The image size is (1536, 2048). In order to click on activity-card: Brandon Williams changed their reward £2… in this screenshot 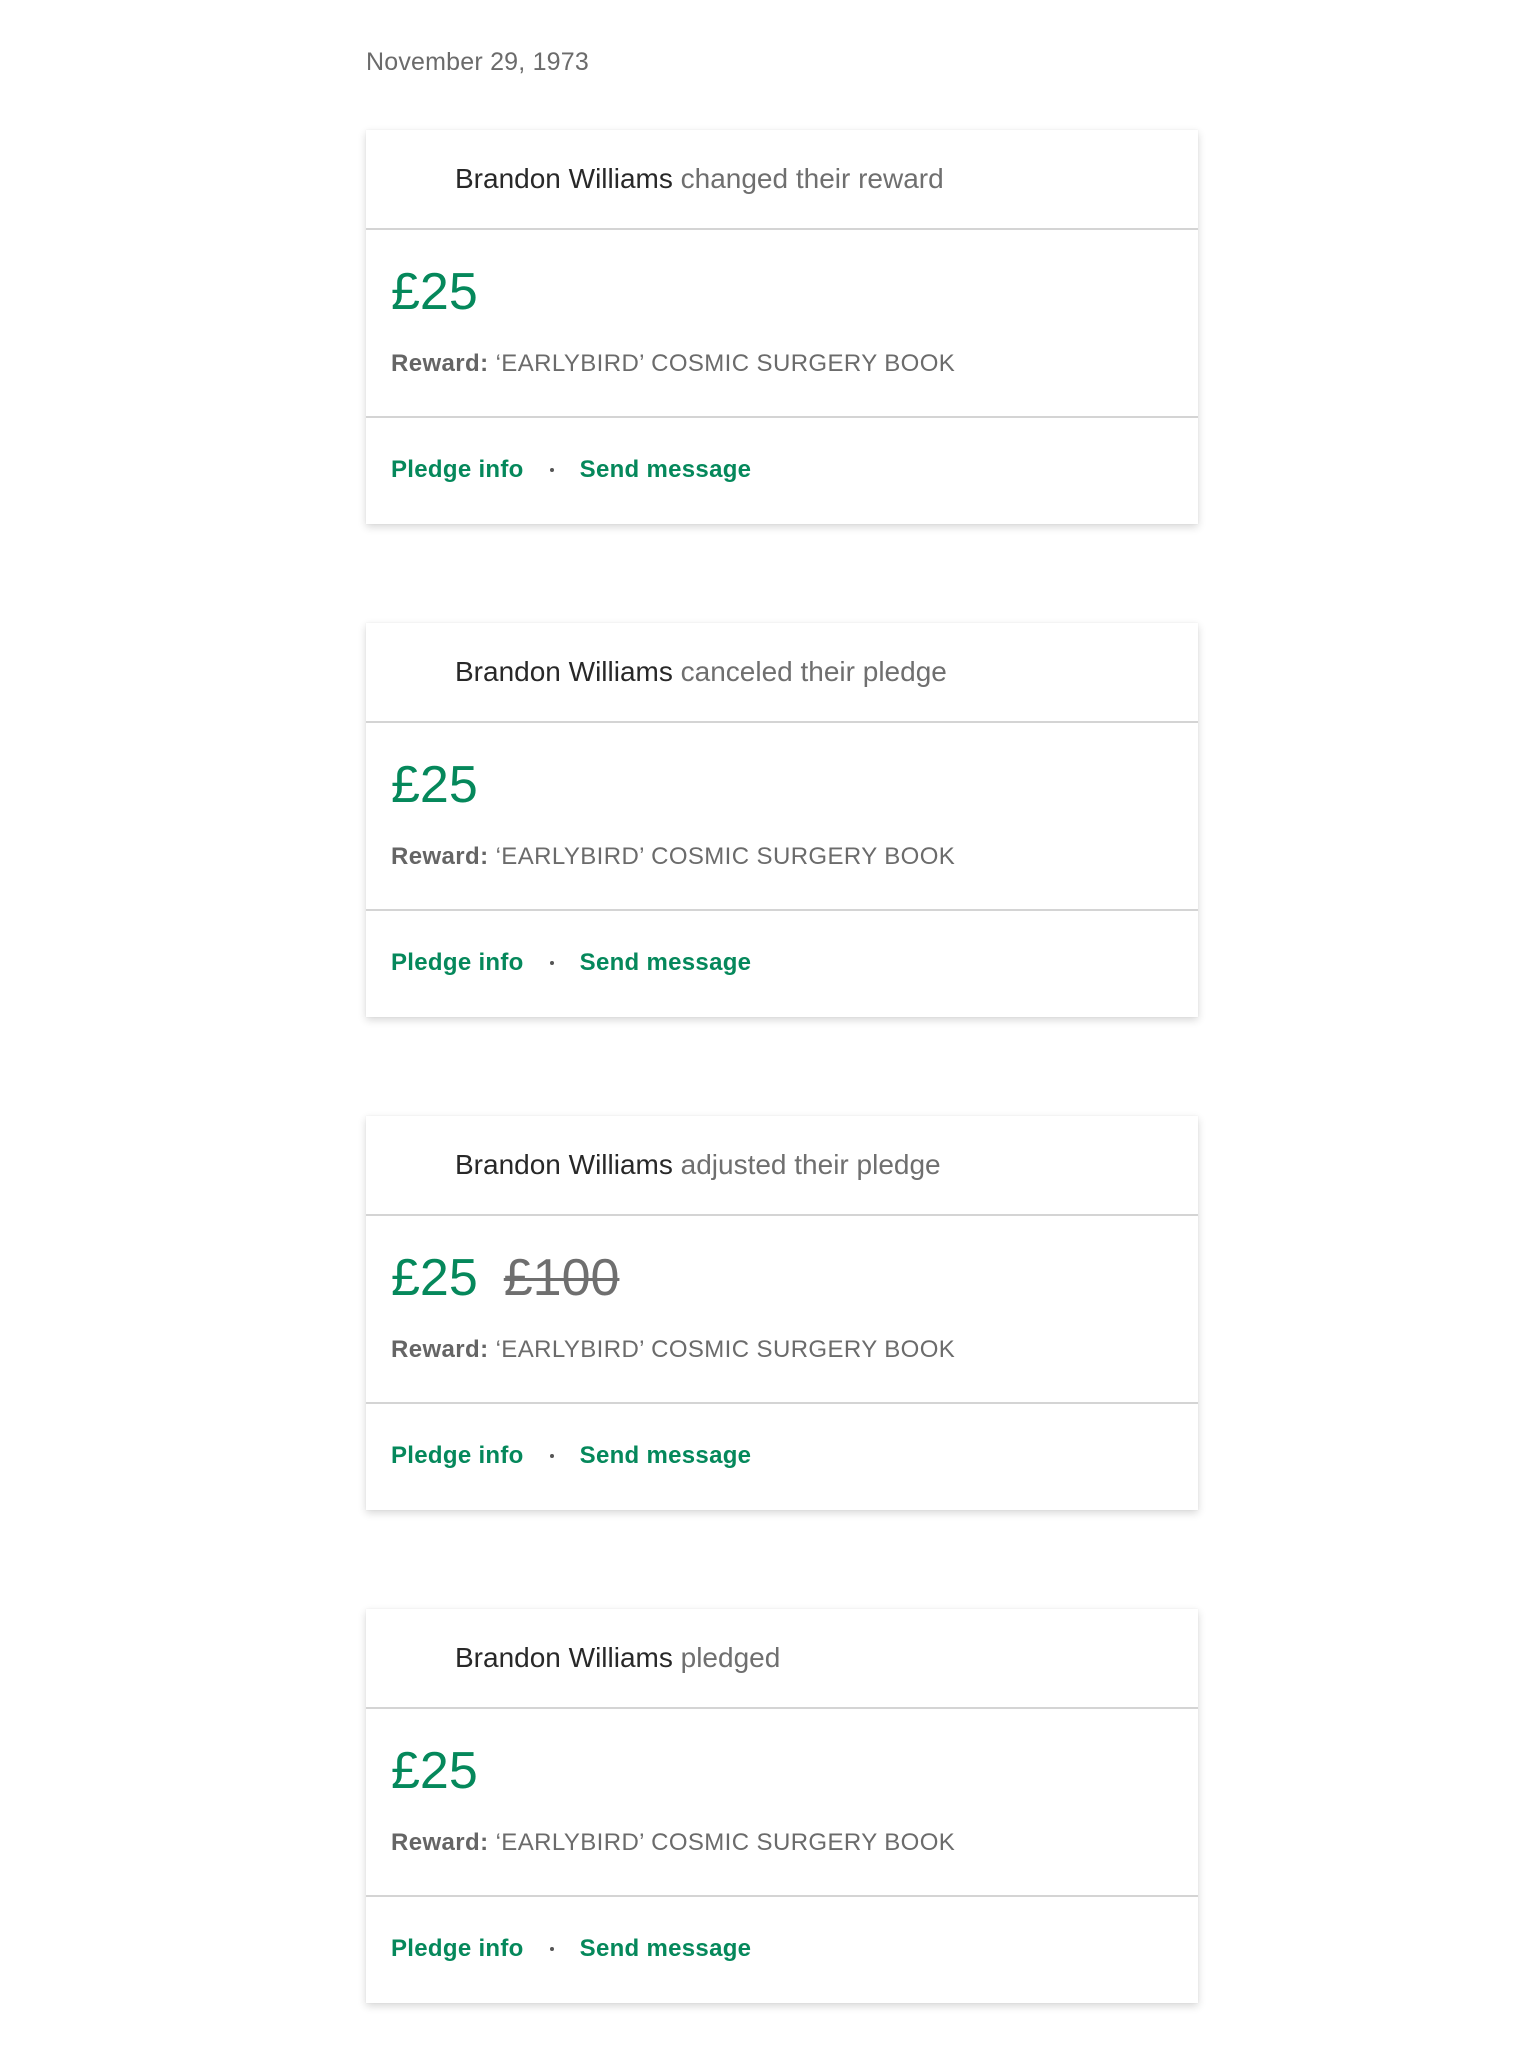, I will do `click(782, 327)`.